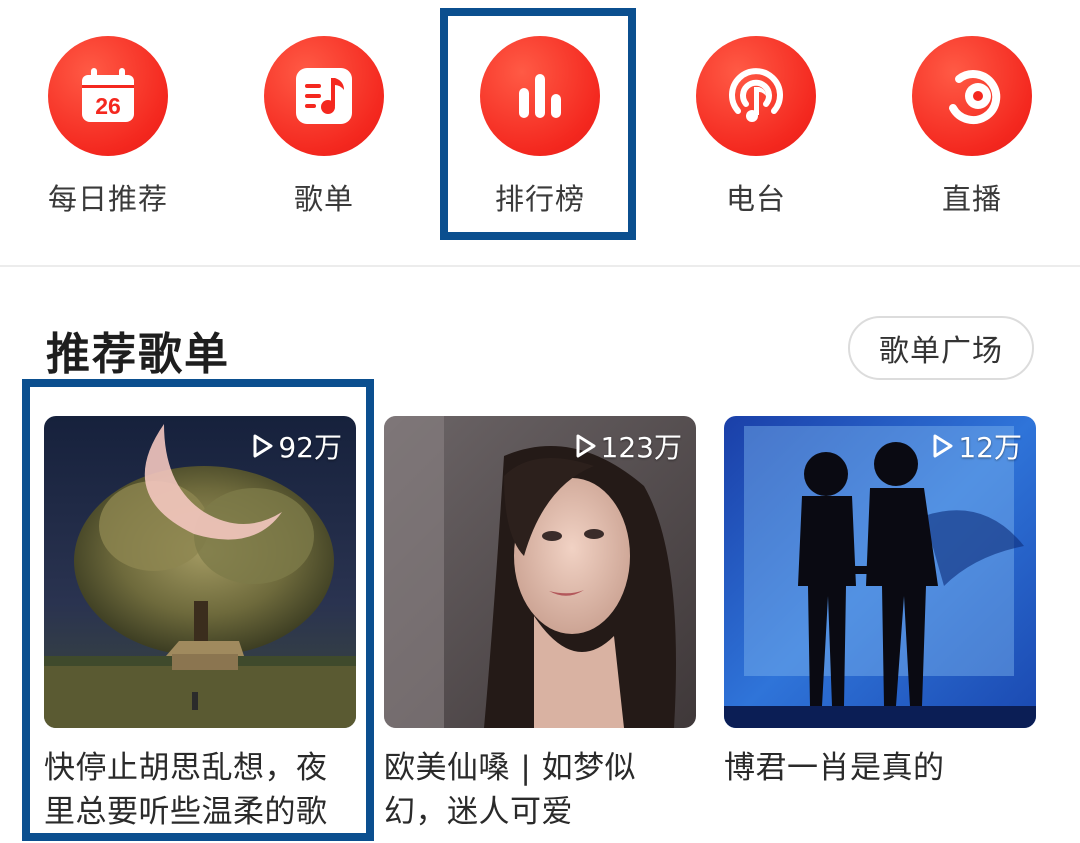 Image resolution: width=1080 pixels, height=843 pixels. What do you see at coordinates (941, 348) in the screenshot?
I see `playlist-square-button: 歌单广场` at bounding box center [941, 348].